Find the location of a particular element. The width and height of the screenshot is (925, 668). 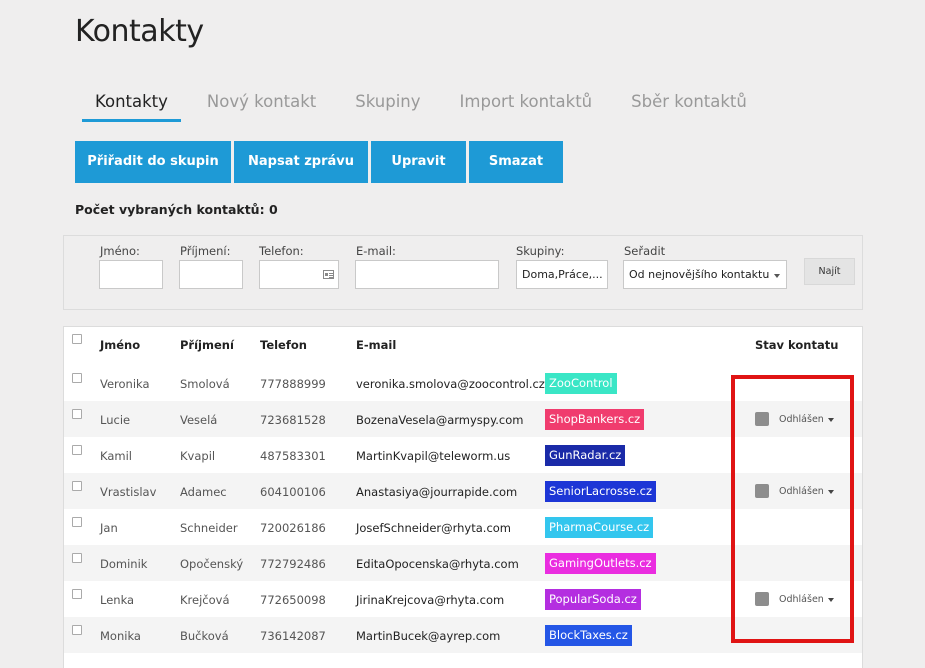

tab-import-contacts: Import kontaktů is located at coordinates (526, 104).